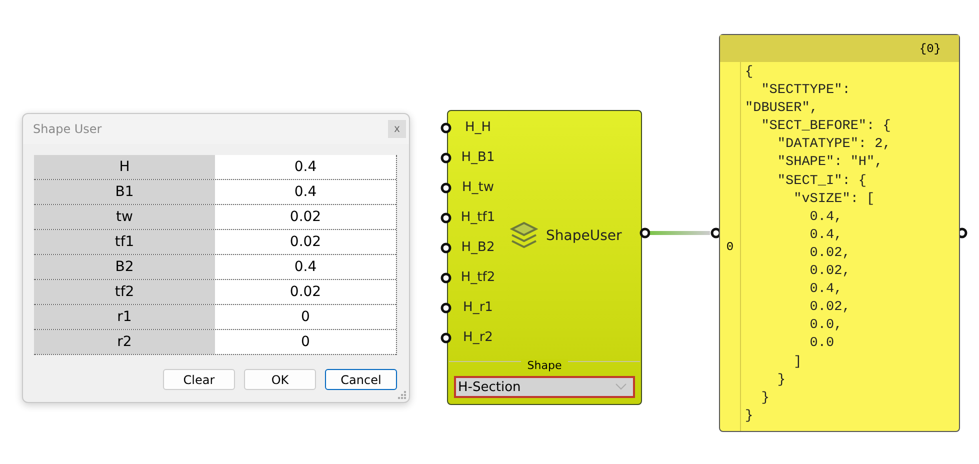  What do you see at coordinates (124, 342) in the screenshot?
I see `table-cell: r2` at bounding box center [124, 342].